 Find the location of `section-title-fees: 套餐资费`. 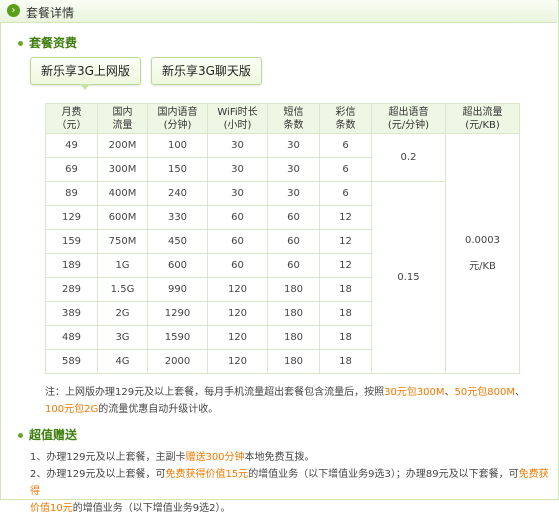

section-title-fees: 套餐资费 is located at coordinates (47, 42).